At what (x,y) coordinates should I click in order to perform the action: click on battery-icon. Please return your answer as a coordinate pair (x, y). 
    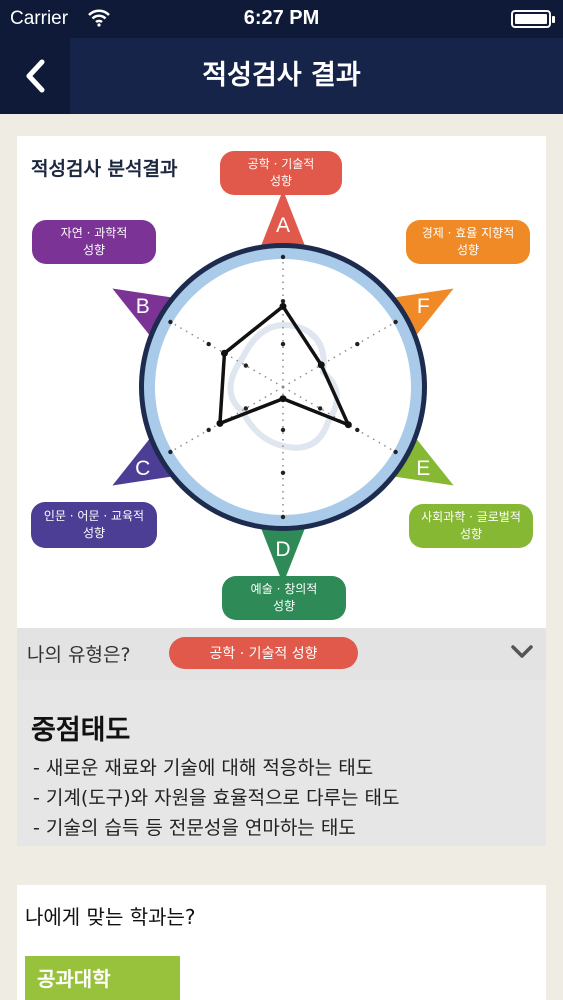
    Looking at the image, I should click on (533, 19).